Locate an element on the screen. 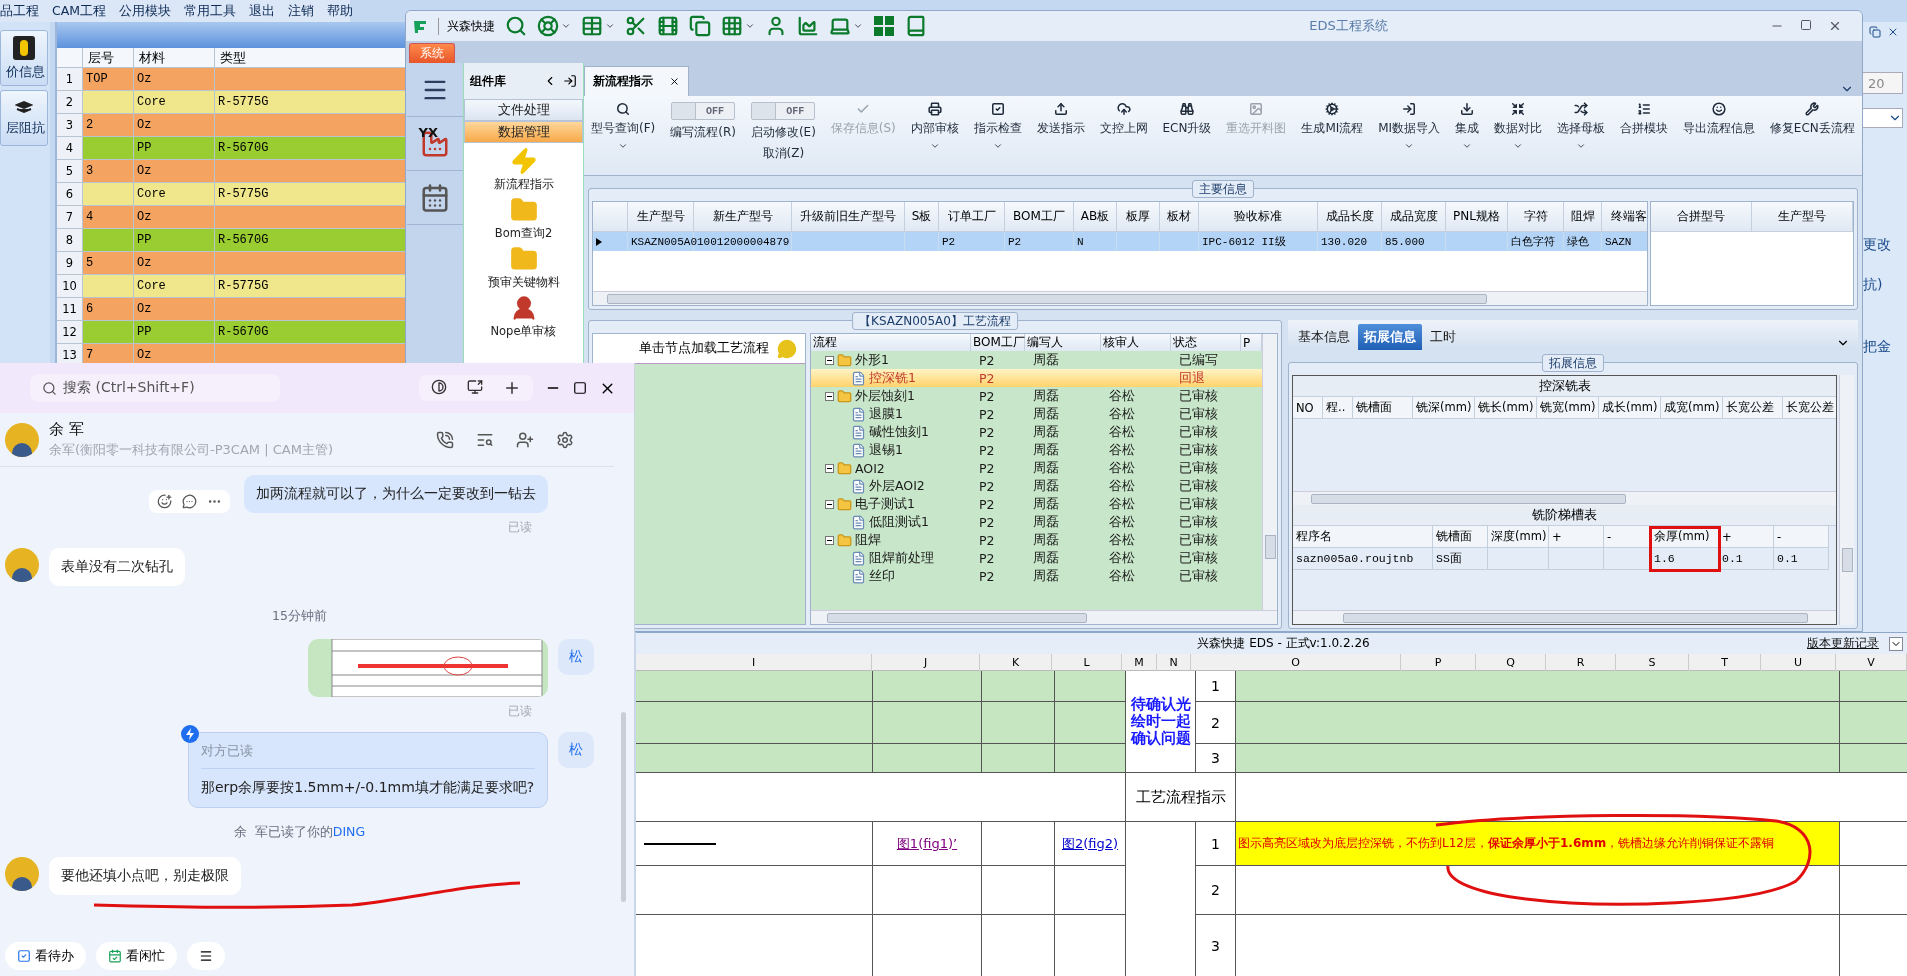 Image resolution: width=1907 pixels, height=976 pixels. search-icon is located at coordinates (516, 26).